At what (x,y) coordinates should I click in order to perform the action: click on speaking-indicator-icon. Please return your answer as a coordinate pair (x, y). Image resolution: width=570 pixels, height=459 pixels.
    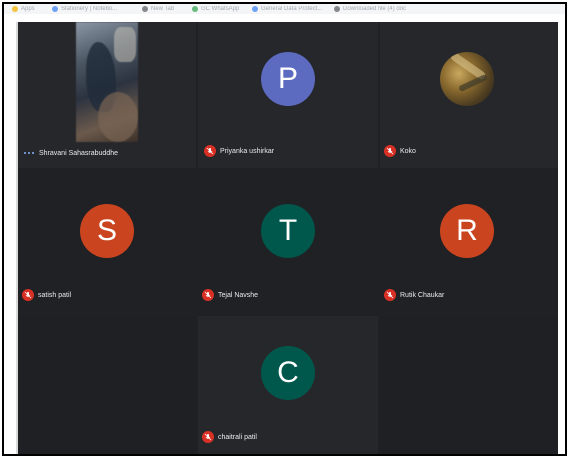
    Looking at the image, I should click on (29, 153).